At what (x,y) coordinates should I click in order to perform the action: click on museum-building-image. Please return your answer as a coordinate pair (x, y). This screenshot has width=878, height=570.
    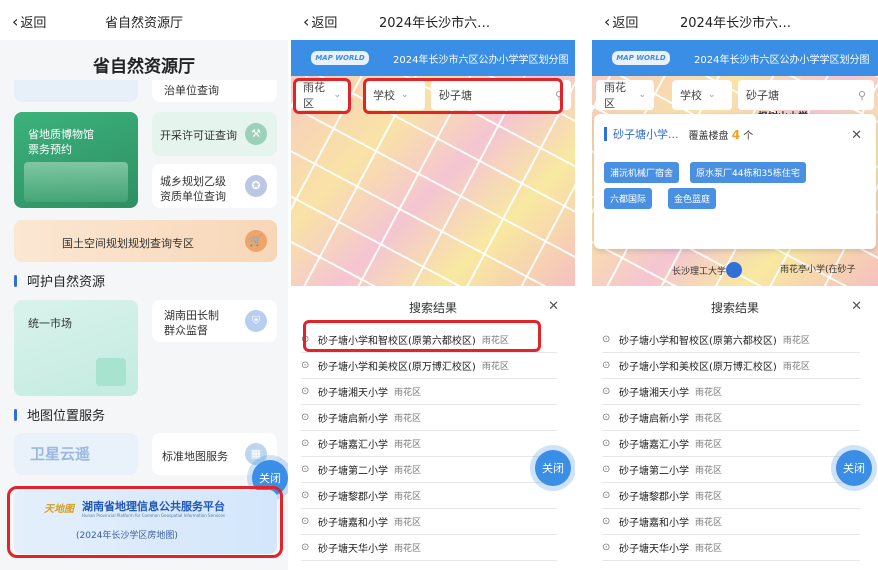
    Looking at the image, I should click on (76, 182).